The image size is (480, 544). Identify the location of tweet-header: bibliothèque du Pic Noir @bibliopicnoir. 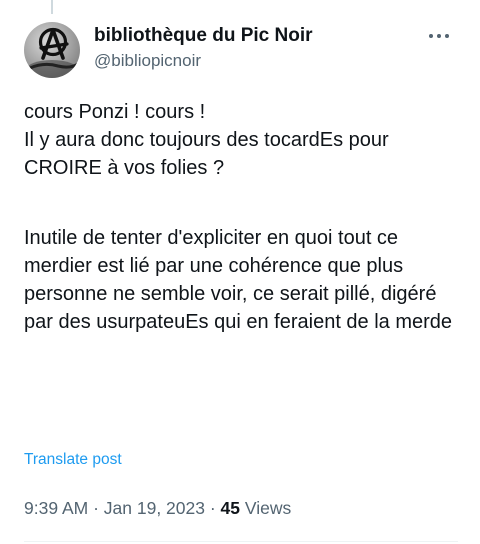
(242, 51).